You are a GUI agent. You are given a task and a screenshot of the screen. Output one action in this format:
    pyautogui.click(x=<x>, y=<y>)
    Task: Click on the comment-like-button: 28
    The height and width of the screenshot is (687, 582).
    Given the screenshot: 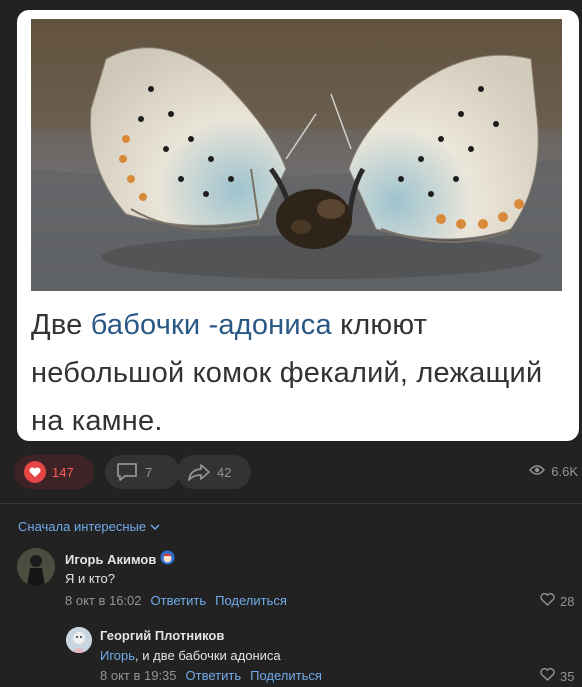 What is the action you would take?
    pyautogui.click(x=557, y=601)
    